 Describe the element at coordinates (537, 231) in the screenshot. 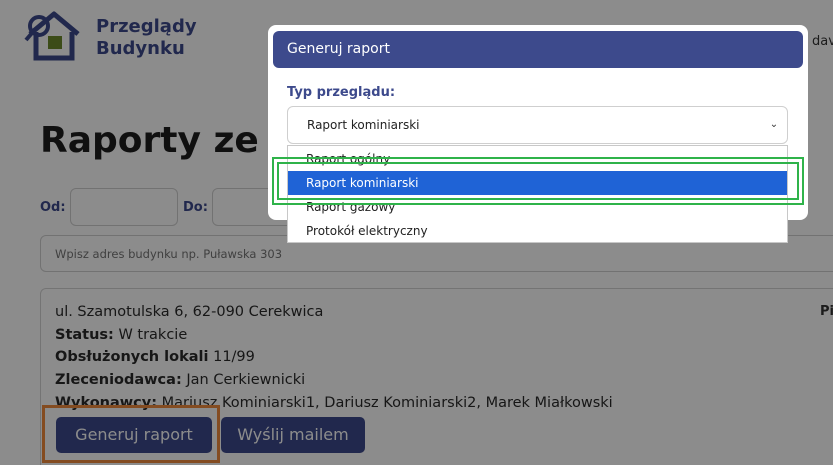

I see `option-electrical-protocol: Protokół elektryczny` at that location.